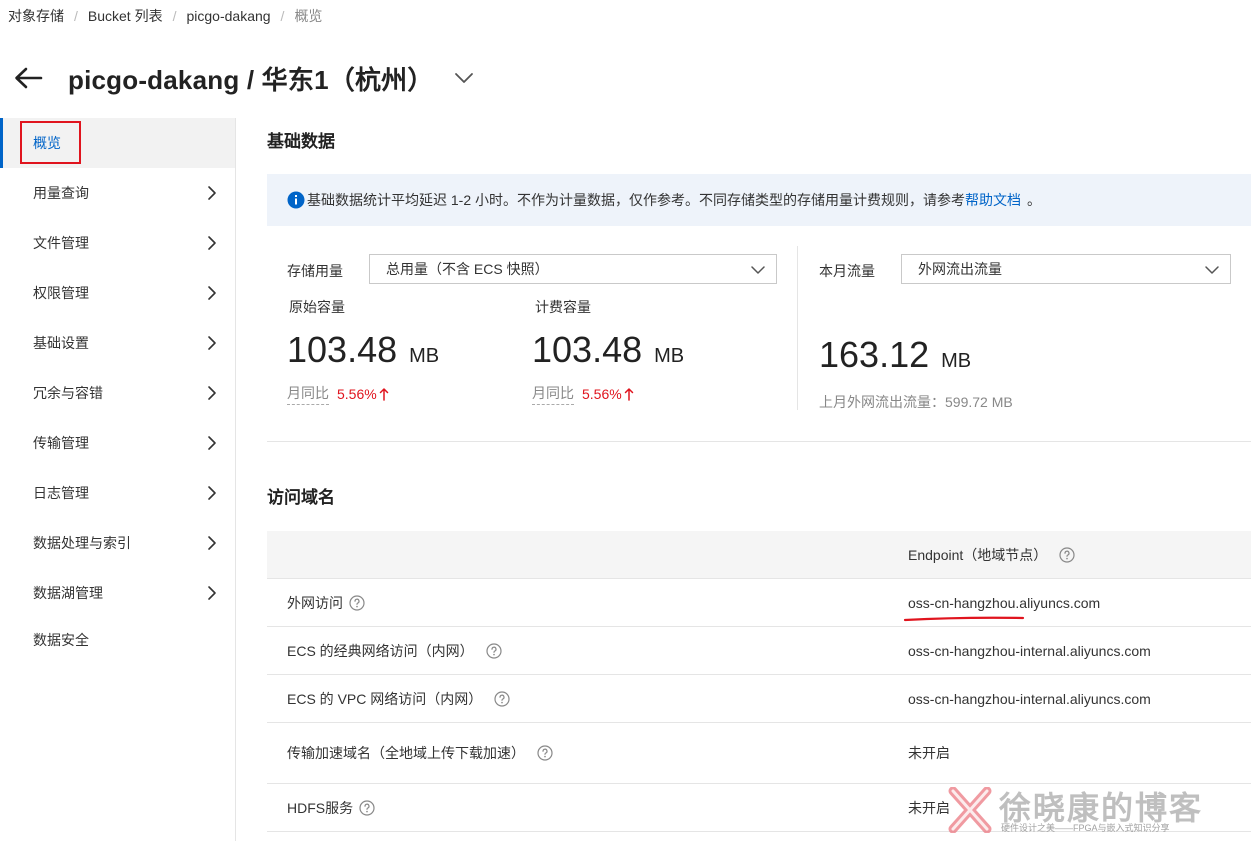 The width and height of the screenshot is (1251, 841). Describe the element at coordinates (296, 200) in the screenshot. I see `info-icon` at that location.